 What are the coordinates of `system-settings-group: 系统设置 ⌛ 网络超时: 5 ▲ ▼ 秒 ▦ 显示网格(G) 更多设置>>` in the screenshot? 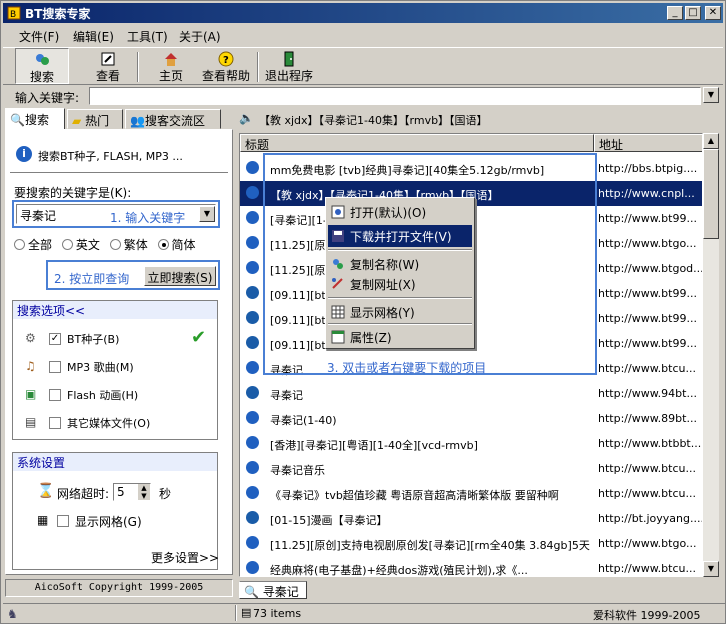 It's located at (115, 511).